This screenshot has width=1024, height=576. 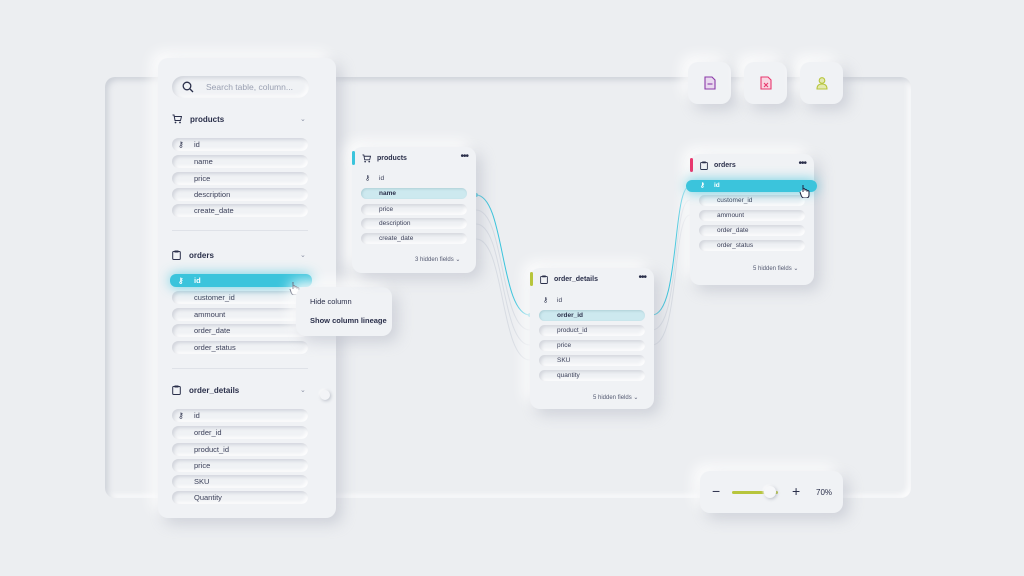 I want to click on field-row: Quantity, so click(x=240, y=497).